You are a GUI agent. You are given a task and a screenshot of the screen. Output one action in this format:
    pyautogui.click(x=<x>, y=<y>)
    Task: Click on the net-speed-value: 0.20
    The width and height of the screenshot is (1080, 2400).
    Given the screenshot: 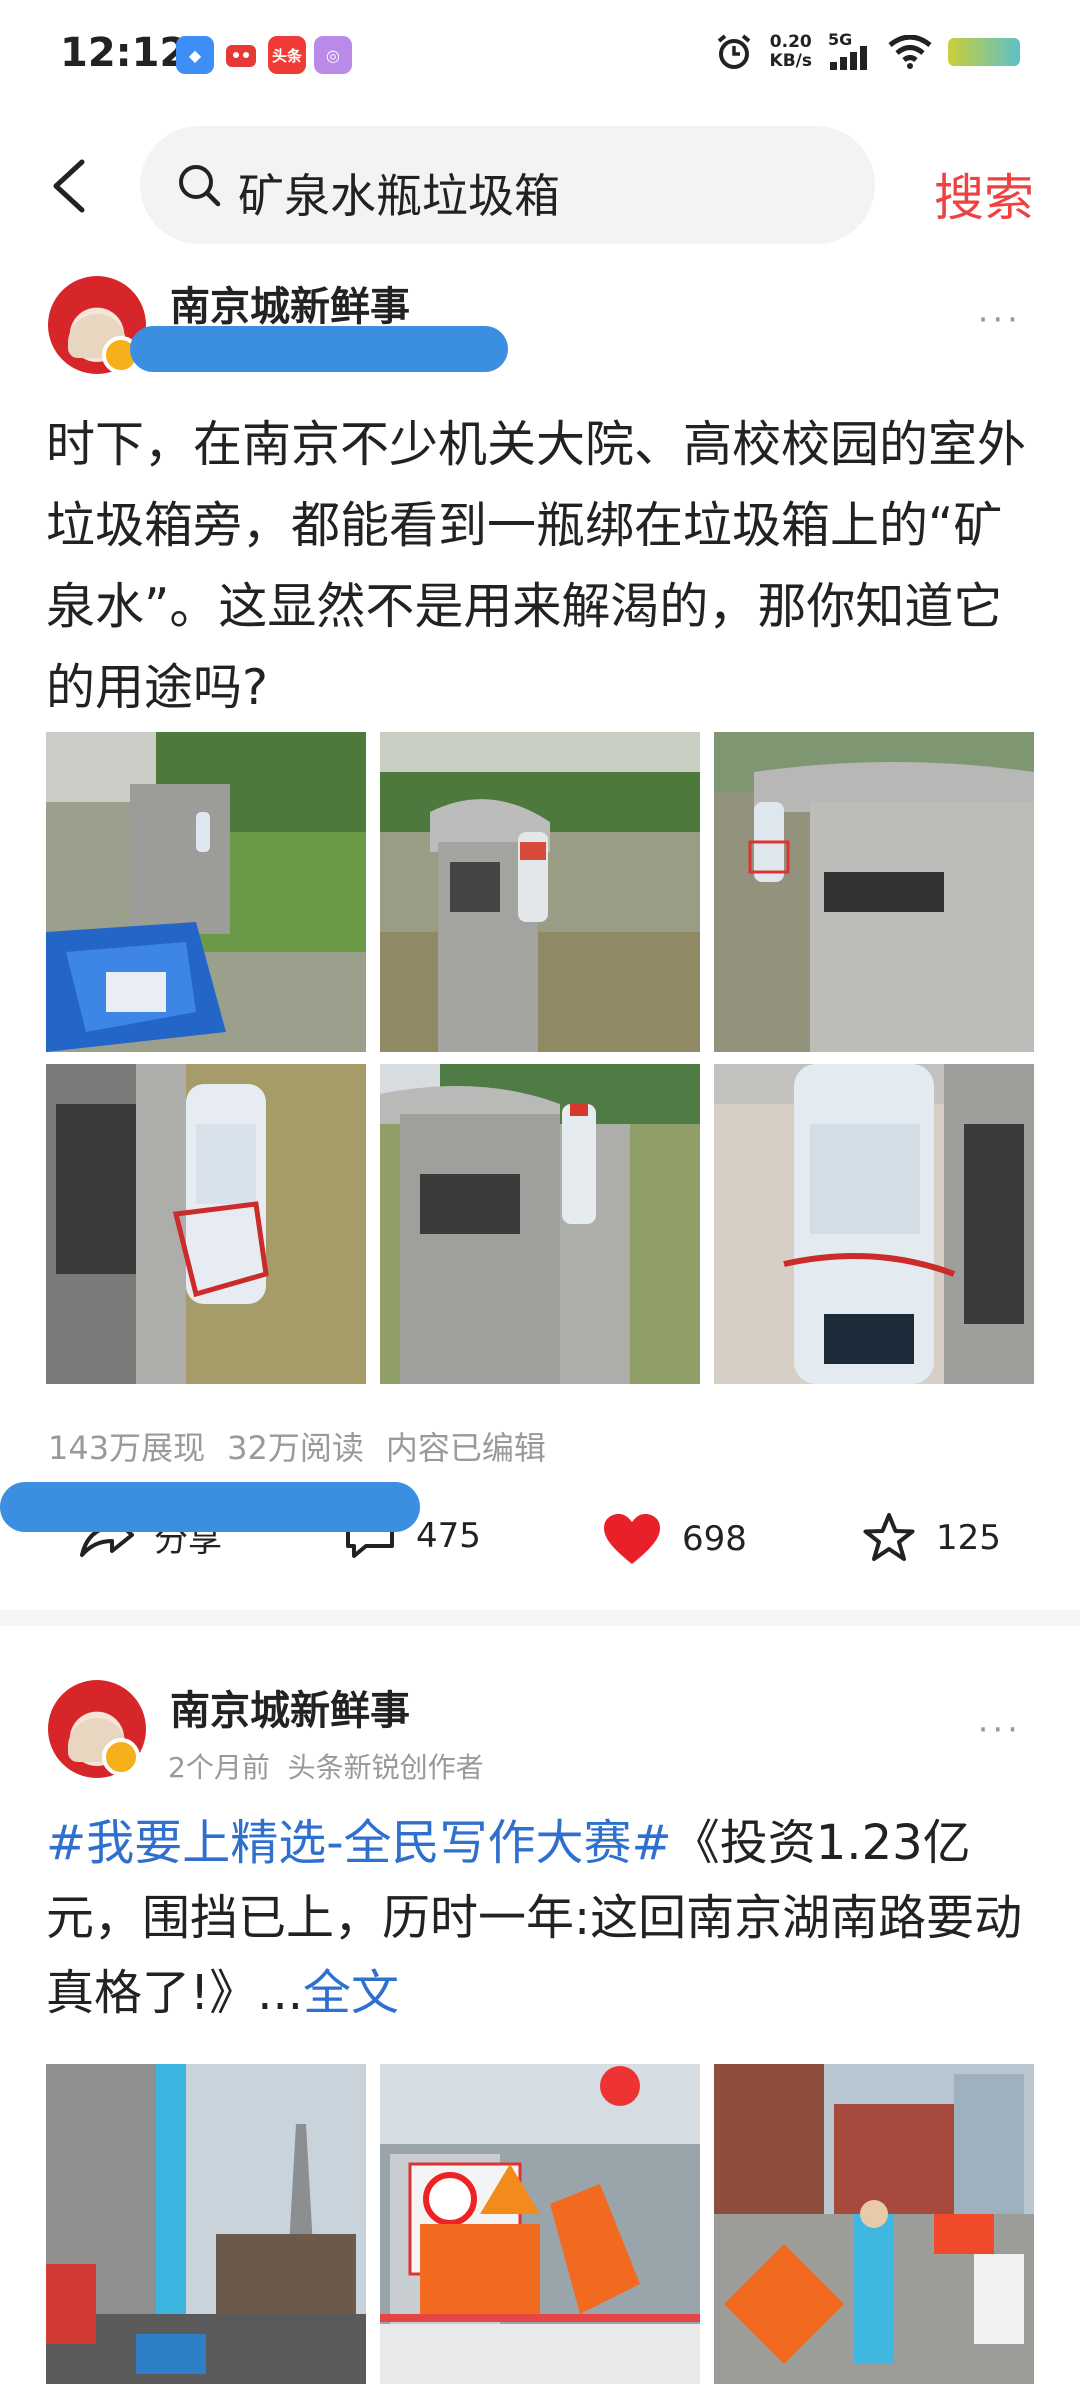 What is the action you would take?
    pyautogui.click(x=790, y=42)
    